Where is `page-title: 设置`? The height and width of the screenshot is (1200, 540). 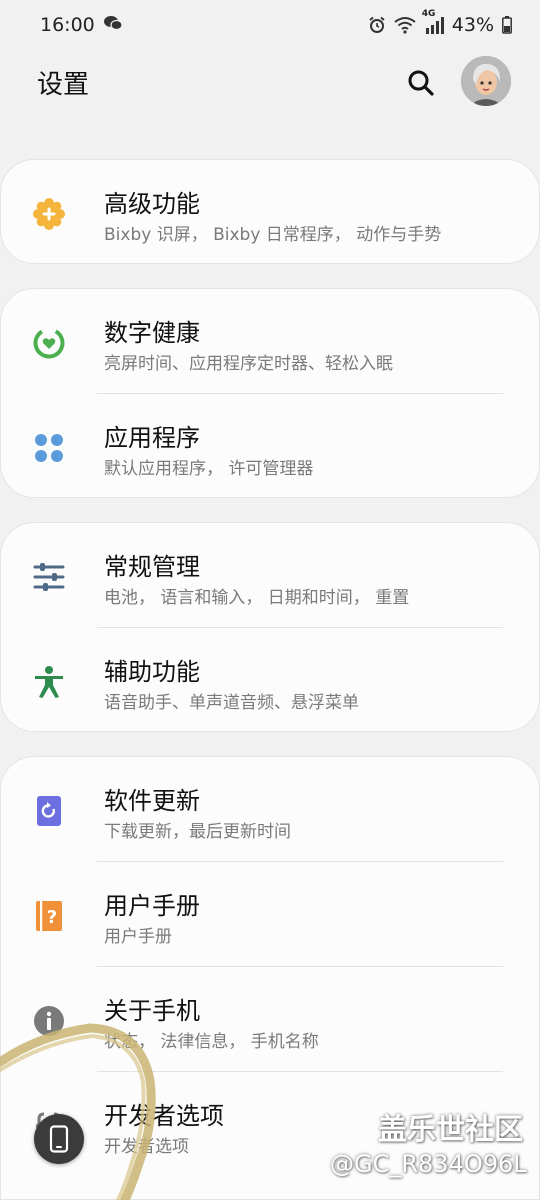
page-title: 设置 is located at coordinates (63, 84).